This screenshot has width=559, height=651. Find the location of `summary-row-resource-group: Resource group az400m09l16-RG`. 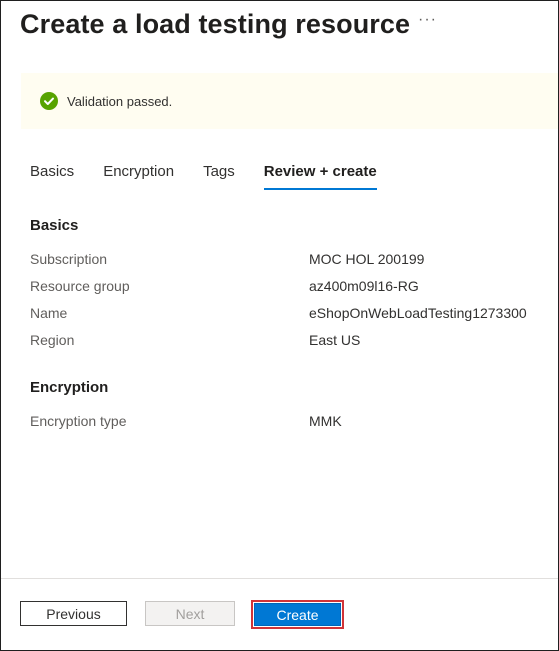

summary-row-resource-group: Resource group az400m09l16-RG is located at coordinates (290, 288).